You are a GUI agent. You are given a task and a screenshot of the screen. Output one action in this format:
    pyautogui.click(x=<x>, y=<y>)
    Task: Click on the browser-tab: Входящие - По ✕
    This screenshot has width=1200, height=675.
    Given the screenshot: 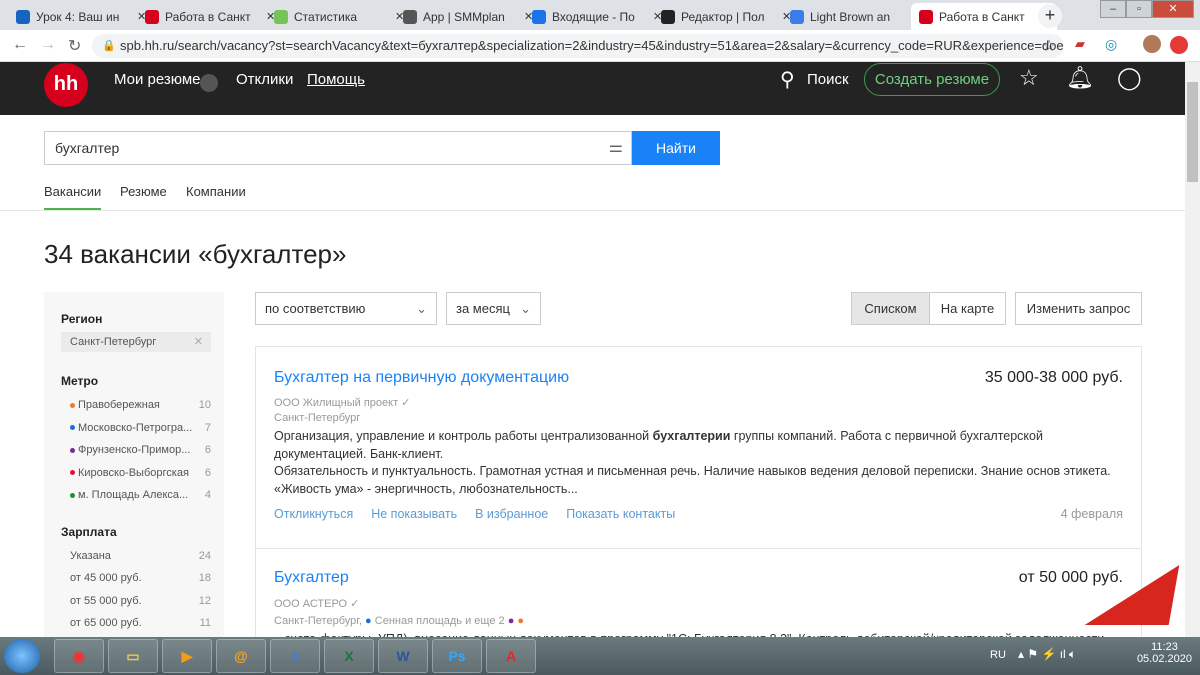 What is the action you would take?
    pyautogui.click(x=597, y=16)
    